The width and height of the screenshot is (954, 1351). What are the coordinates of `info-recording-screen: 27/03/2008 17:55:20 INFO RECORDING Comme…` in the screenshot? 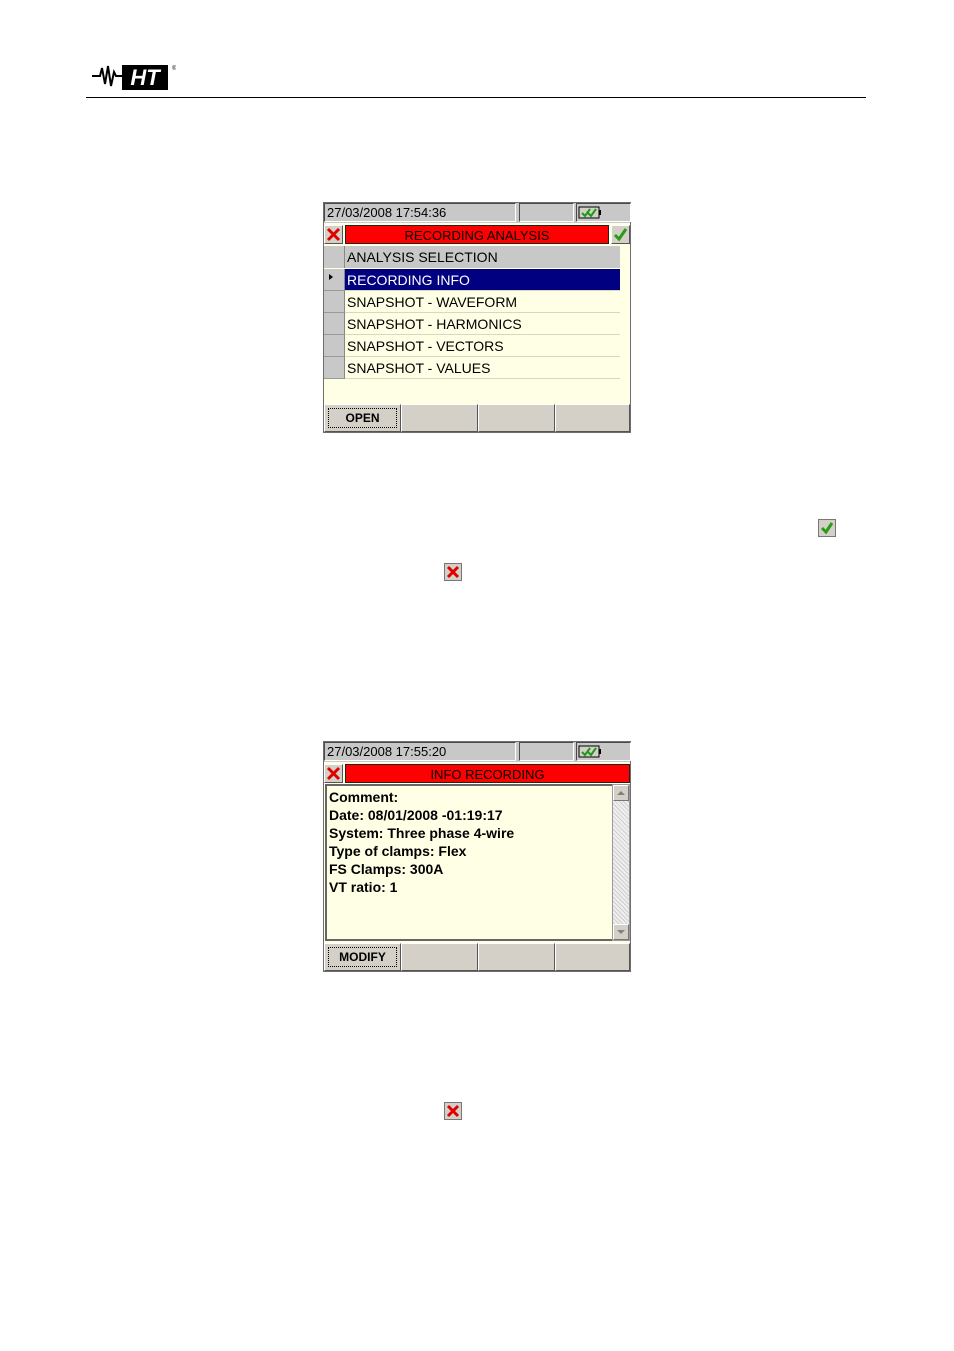 It's located at (477, 856).